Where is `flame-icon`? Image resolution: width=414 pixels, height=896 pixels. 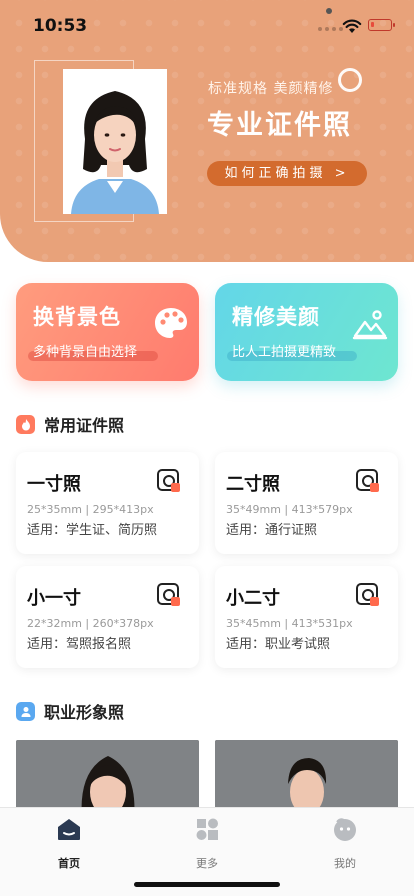
flame-icon is located at coordinates (25, 424).